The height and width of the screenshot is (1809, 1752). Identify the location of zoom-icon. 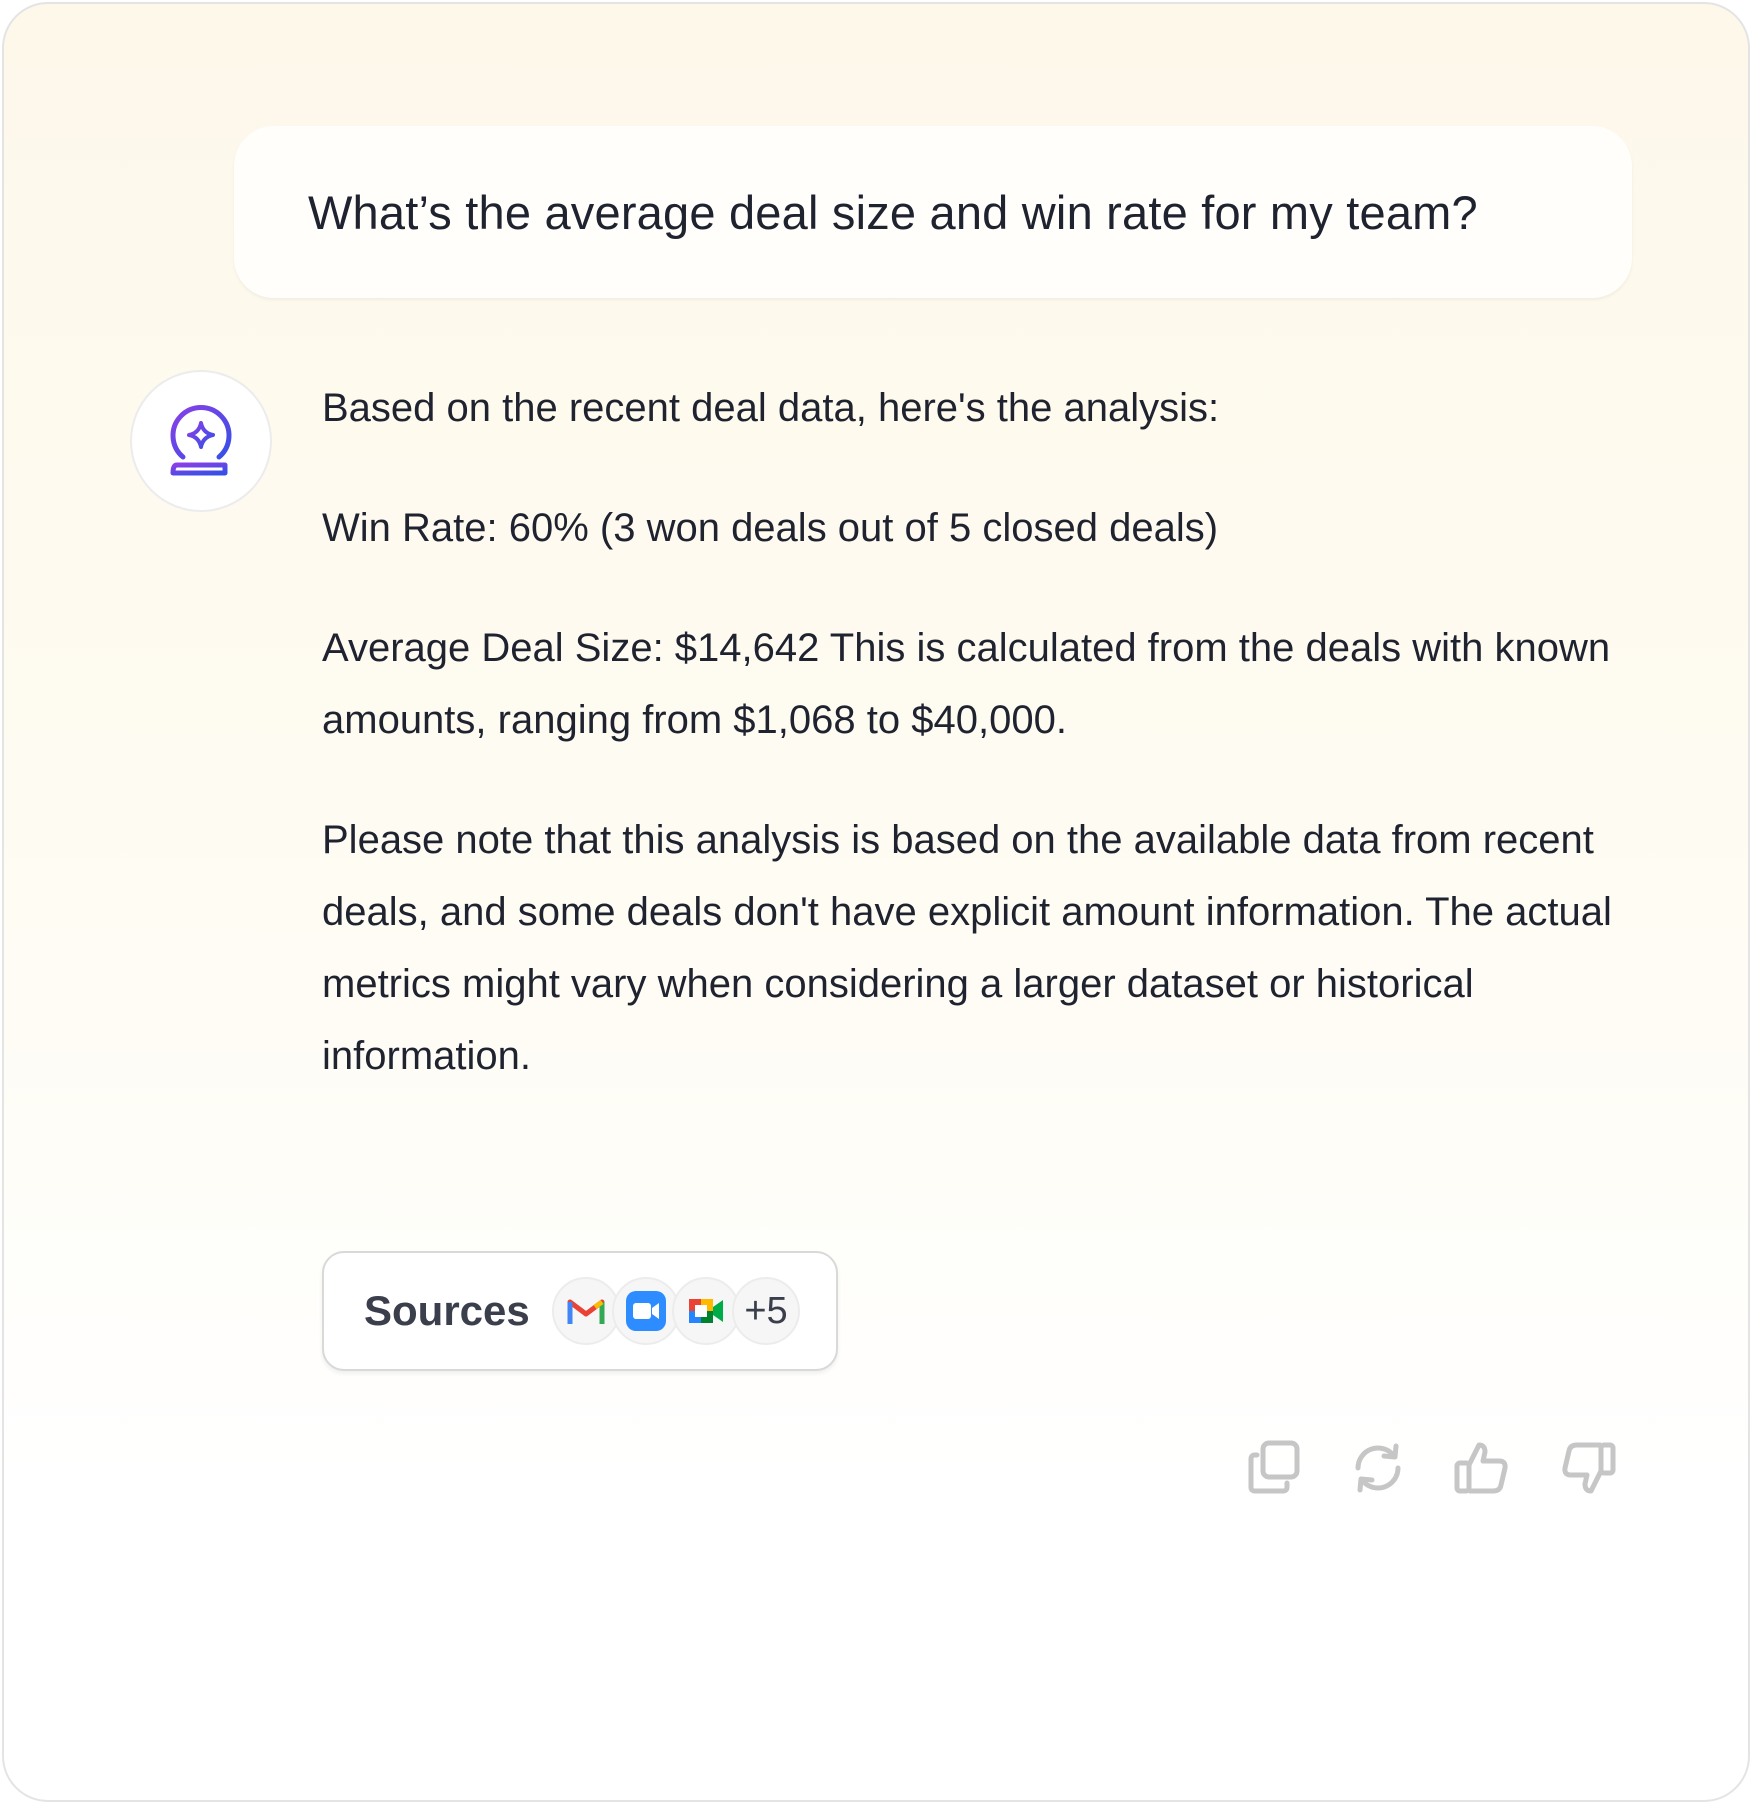
(646, 1311).